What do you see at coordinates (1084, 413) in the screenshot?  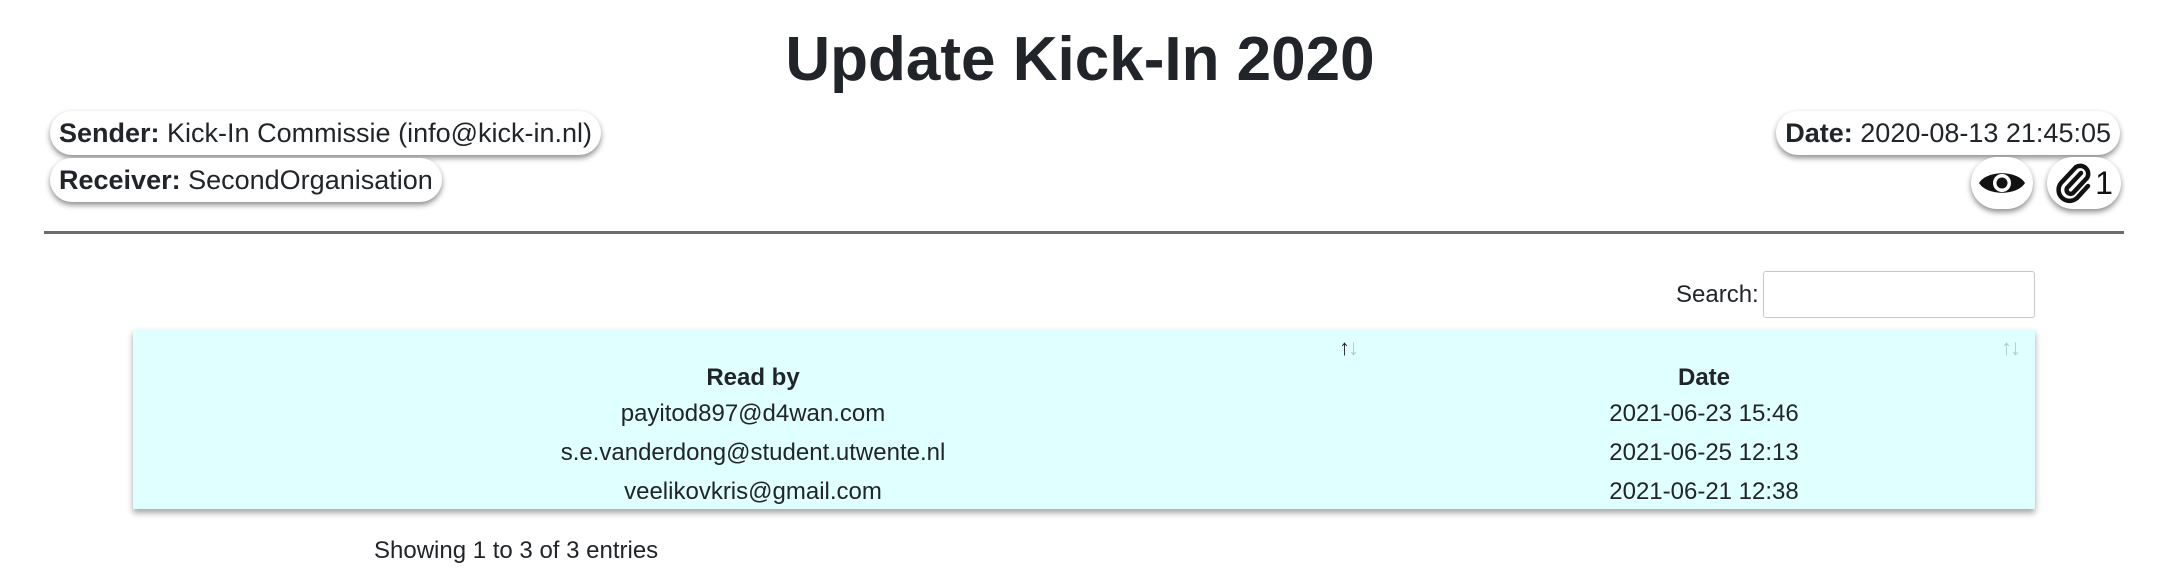 I see `table-row: payitod897@d4wan.com 2021-06-23 15:46` at bounding box center [1084, 413].